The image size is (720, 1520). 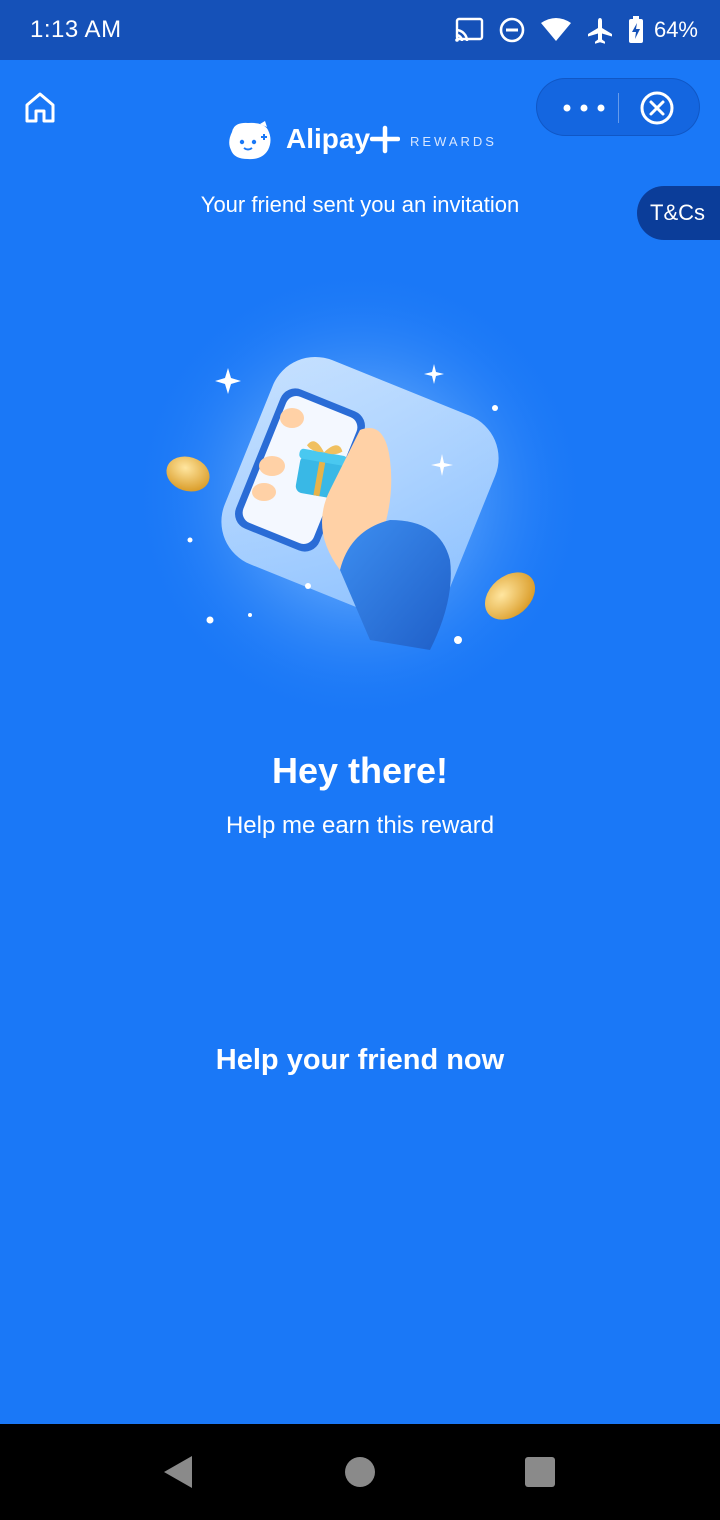 I want to click on airplane-mode-icon, so click(x=599, y=31).